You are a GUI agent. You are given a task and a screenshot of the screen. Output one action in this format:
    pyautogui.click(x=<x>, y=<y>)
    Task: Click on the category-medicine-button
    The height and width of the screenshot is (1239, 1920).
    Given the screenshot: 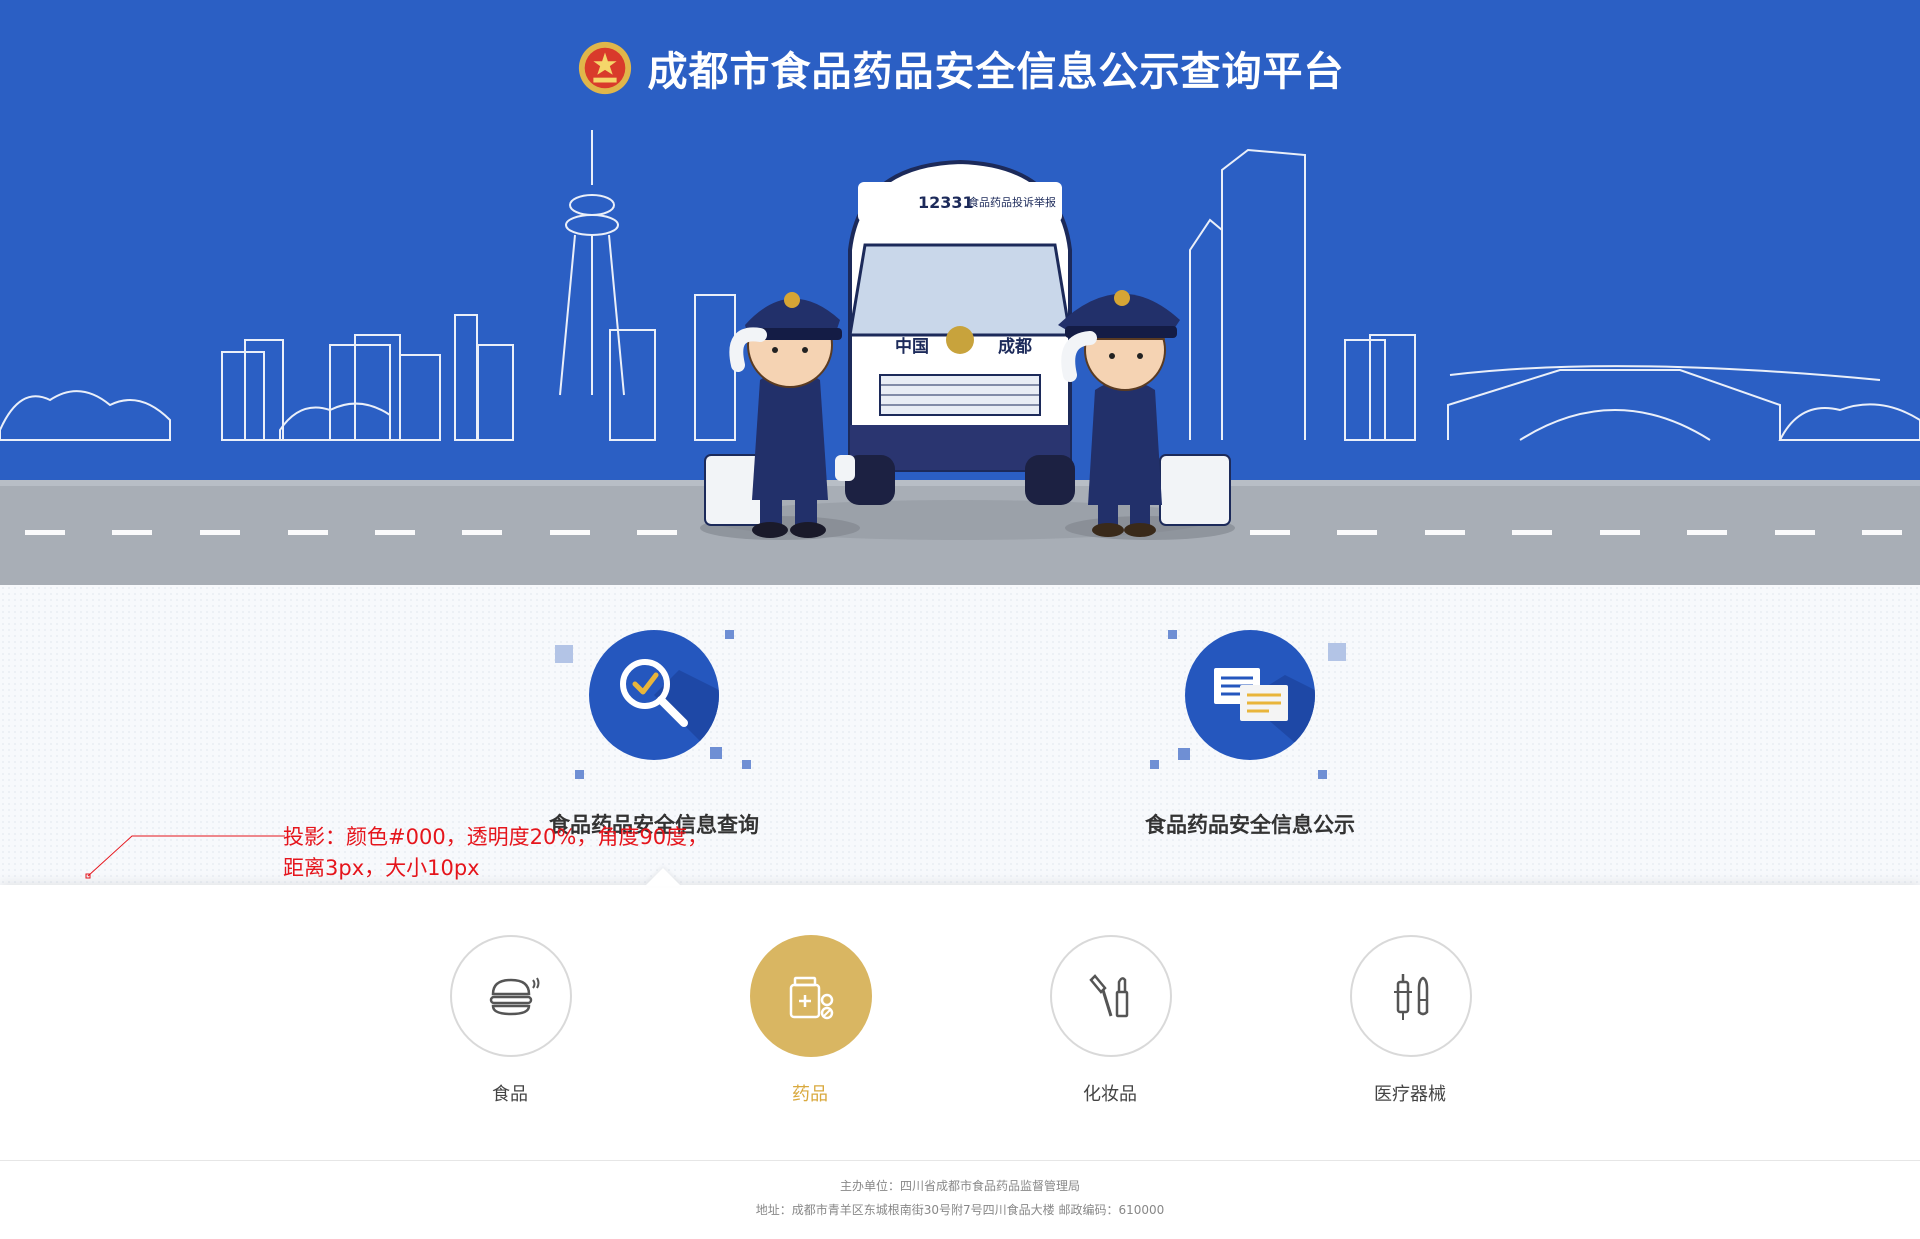 What is the action you would take?
    pyautogui.click(x=811, y=996)
    